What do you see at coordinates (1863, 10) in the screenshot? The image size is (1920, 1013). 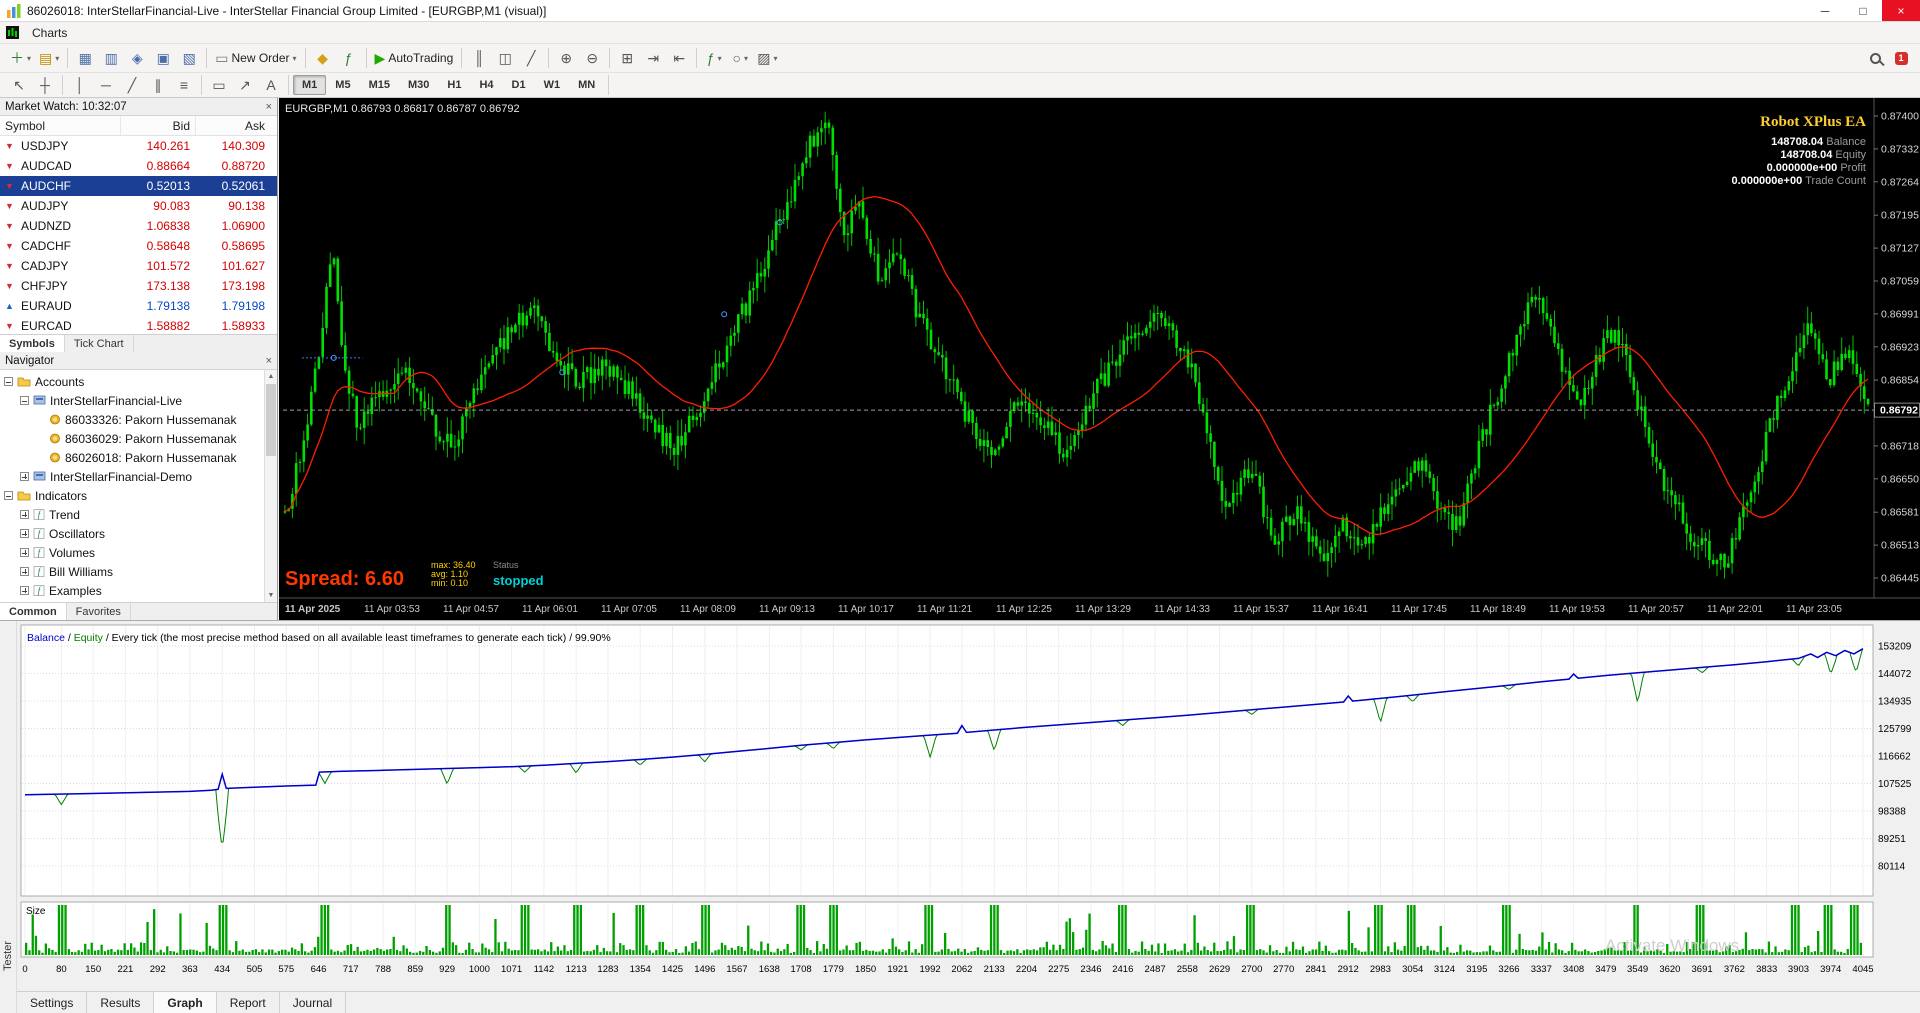 I see `maximize-button: □` at bounding box center [1863, 10].